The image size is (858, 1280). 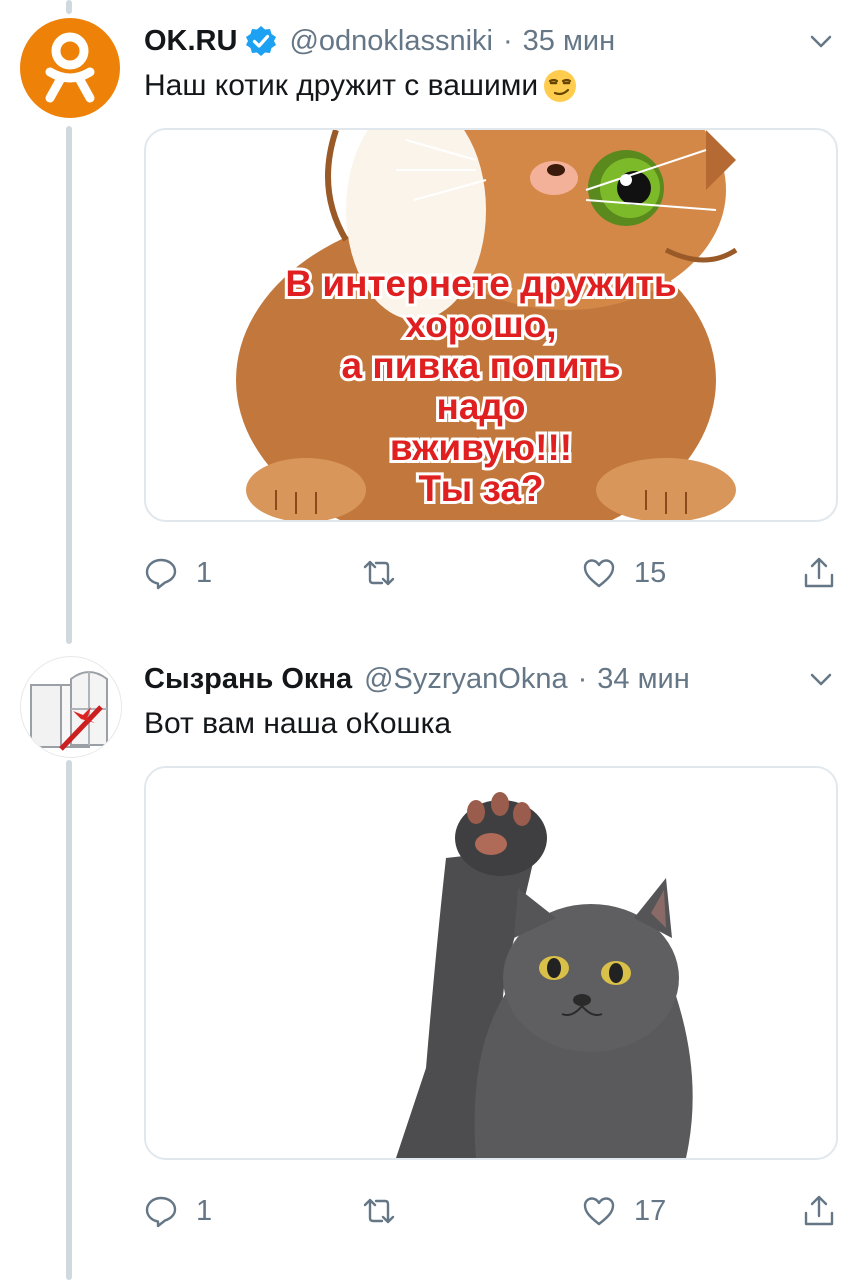 I want to click on meme-caption-line: В интернете дружить, so click(x=480, y=283).